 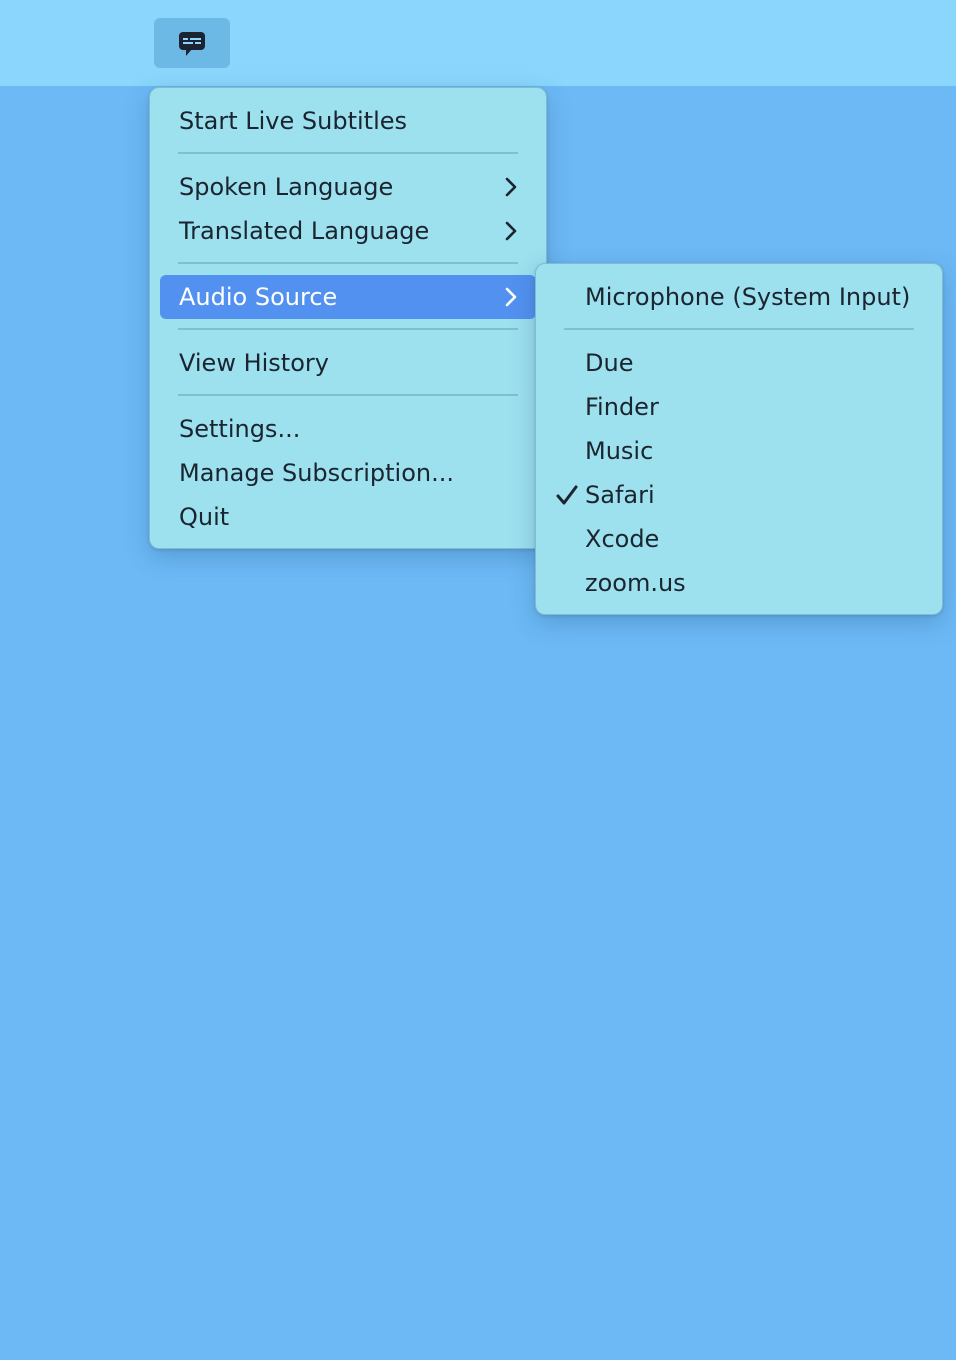 I want to click on translated-language-label: Translated Language, so click(x=304, y=231).